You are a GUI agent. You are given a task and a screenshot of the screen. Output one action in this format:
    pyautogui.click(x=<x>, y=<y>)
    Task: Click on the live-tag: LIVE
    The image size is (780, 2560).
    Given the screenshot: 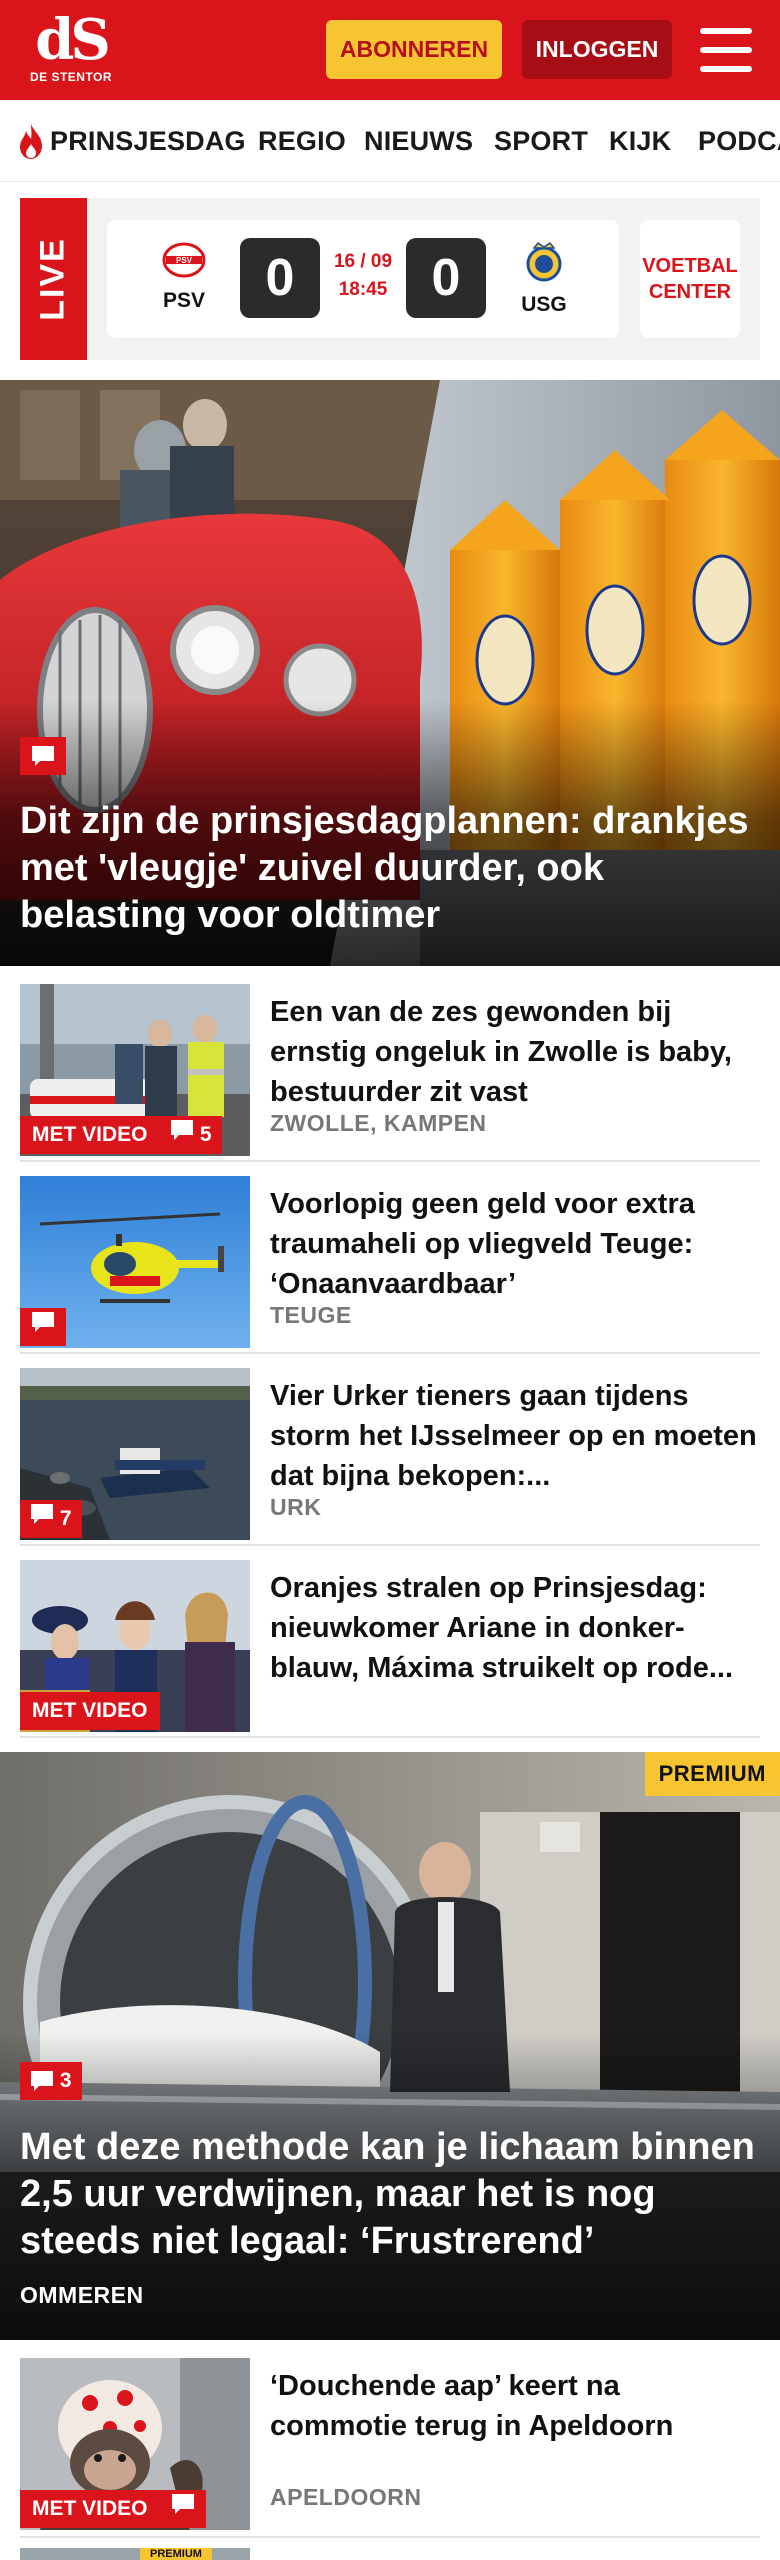 What is the action you would take?
    pyautogui.click(x=53, y=279)
    